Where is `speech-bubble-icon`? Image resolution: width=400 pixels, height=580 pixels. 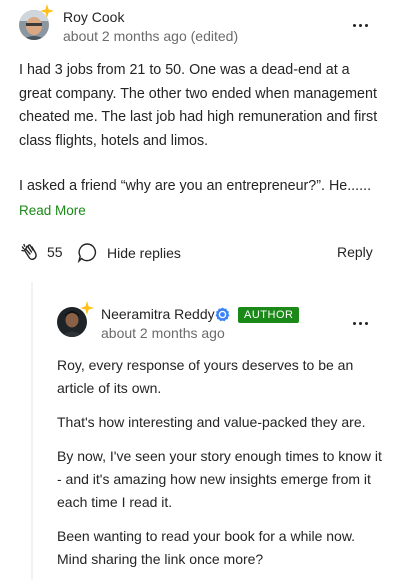 speech-bubble-icon is located at coordinates (87, 255).